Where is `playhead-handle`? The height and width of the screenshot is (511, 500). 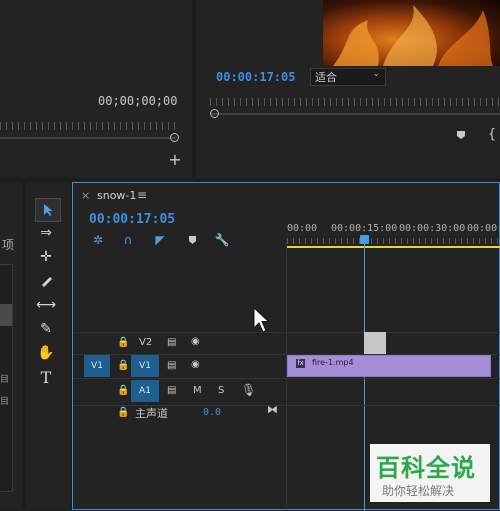 playhead-handle is located at coordinates (364, 239).